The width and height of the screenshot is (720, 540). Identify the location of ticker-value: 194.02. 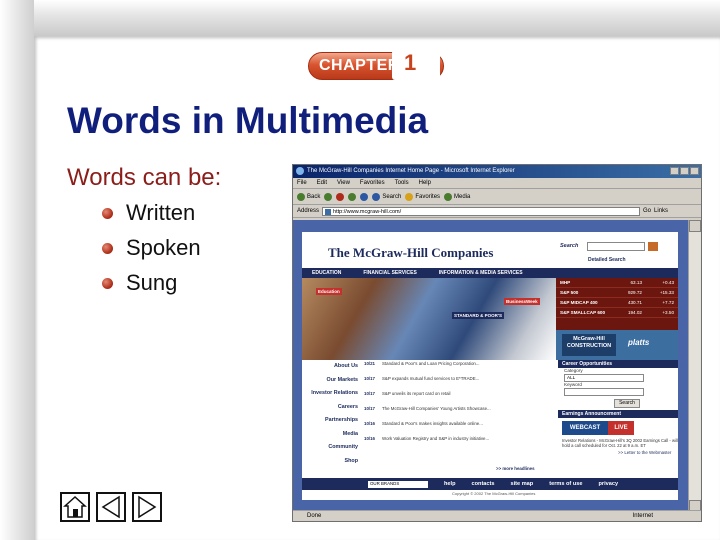
(634, 312).